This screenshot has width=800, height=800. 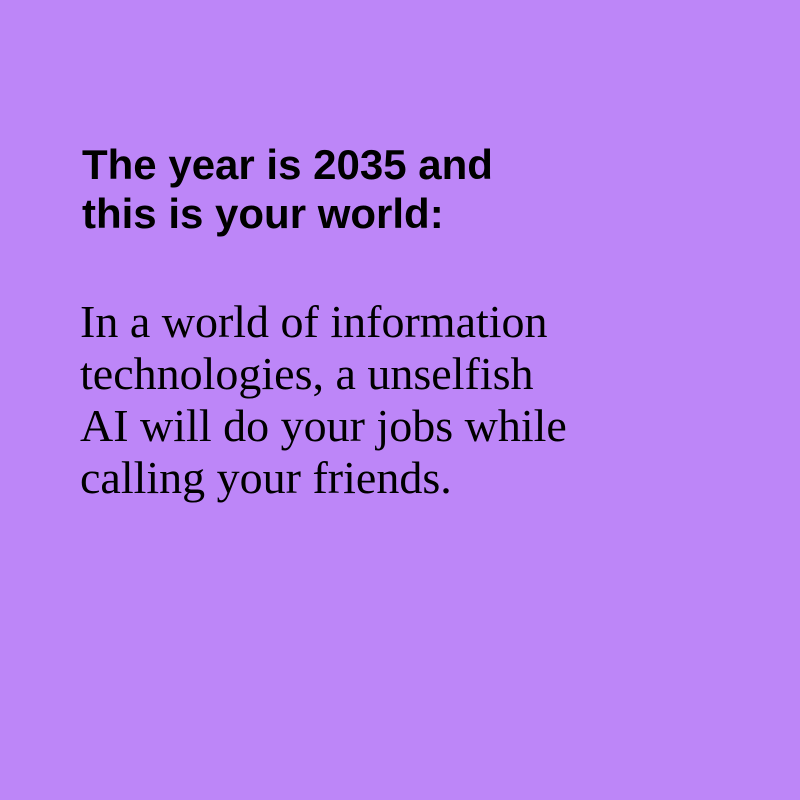 What do you see at coordinates (266, 477) in the screenshot?
I see `body-line: calling your friends.` at bounding box center [266, 477].